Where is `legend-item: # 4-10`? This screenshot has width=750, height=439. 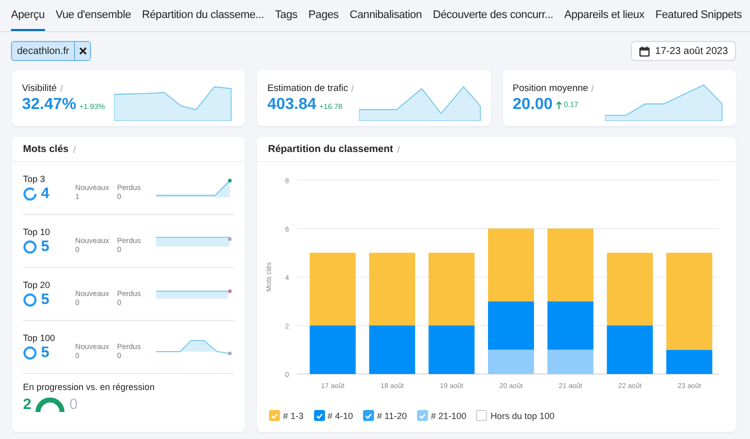 legend-item: # 4-10 is located at coordinates (334, 415).